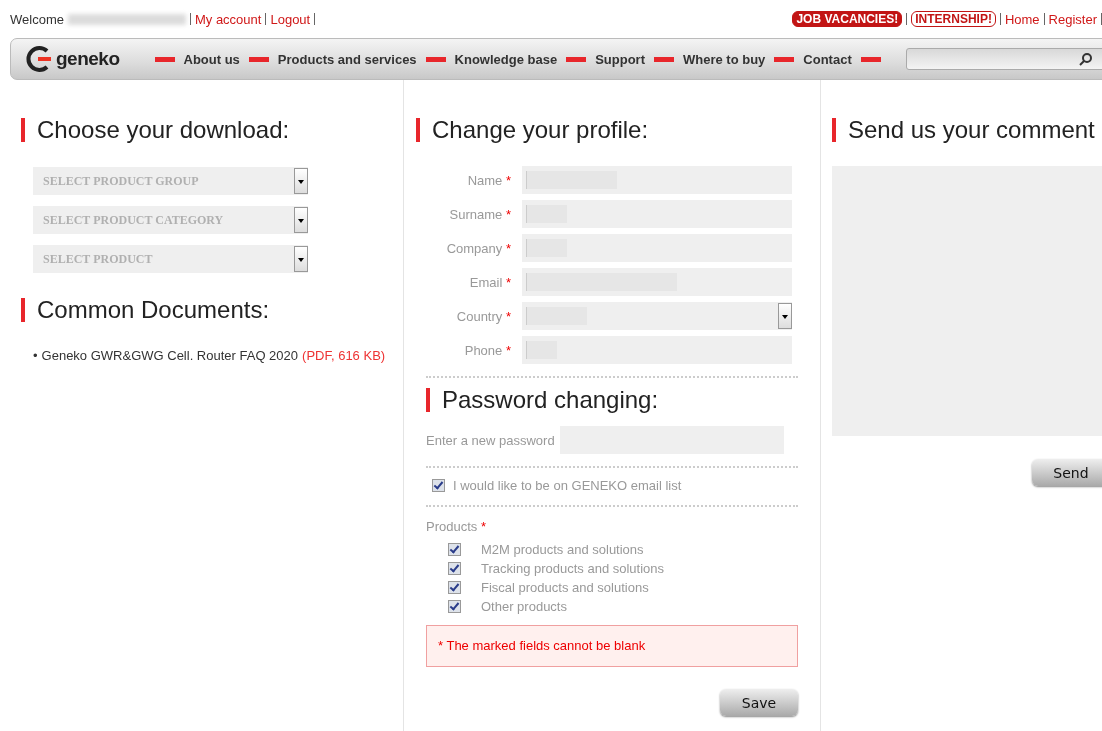  What do you see at coordinates (170, 355) in the screenshot?
I see `document-name: Geneko GWR&GWG Cell. Router FAQ 2020` at bounding box center [170, 355].